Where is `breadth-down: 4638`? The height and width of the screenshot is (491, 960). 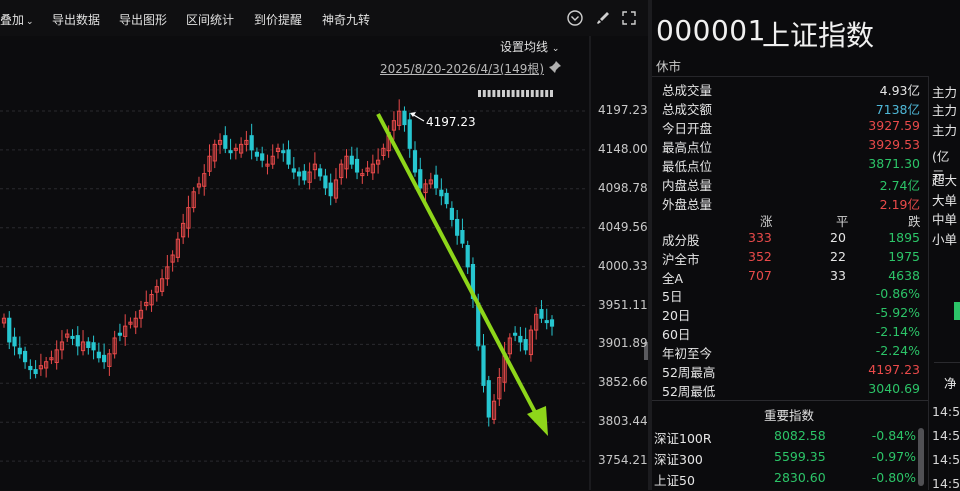 breadth-down: 4638 is located at coordinates (904, 275).